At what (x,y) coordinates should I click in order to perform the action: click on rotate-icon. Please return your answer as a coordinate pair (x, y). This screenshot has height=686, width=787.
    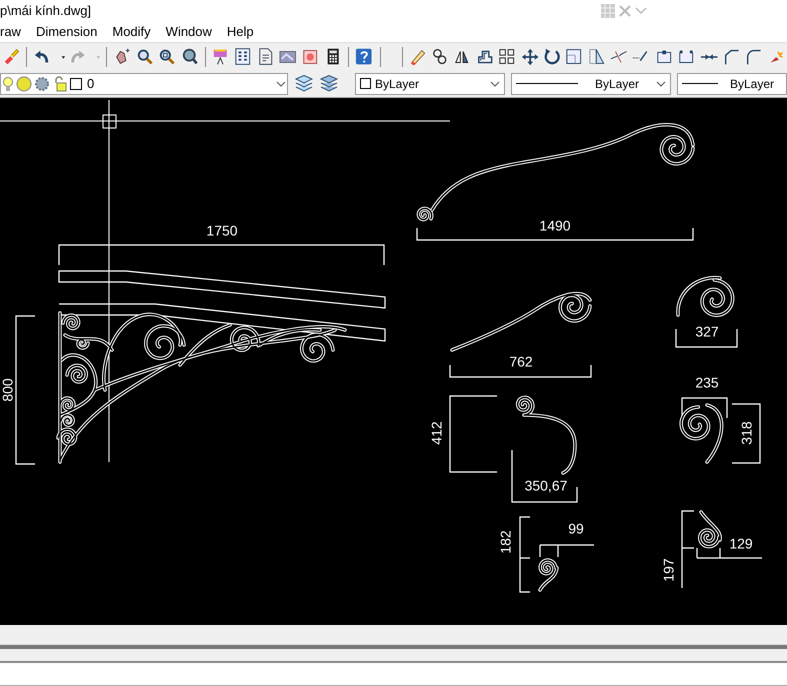
    Looking at the image, I should click on (552, 56).